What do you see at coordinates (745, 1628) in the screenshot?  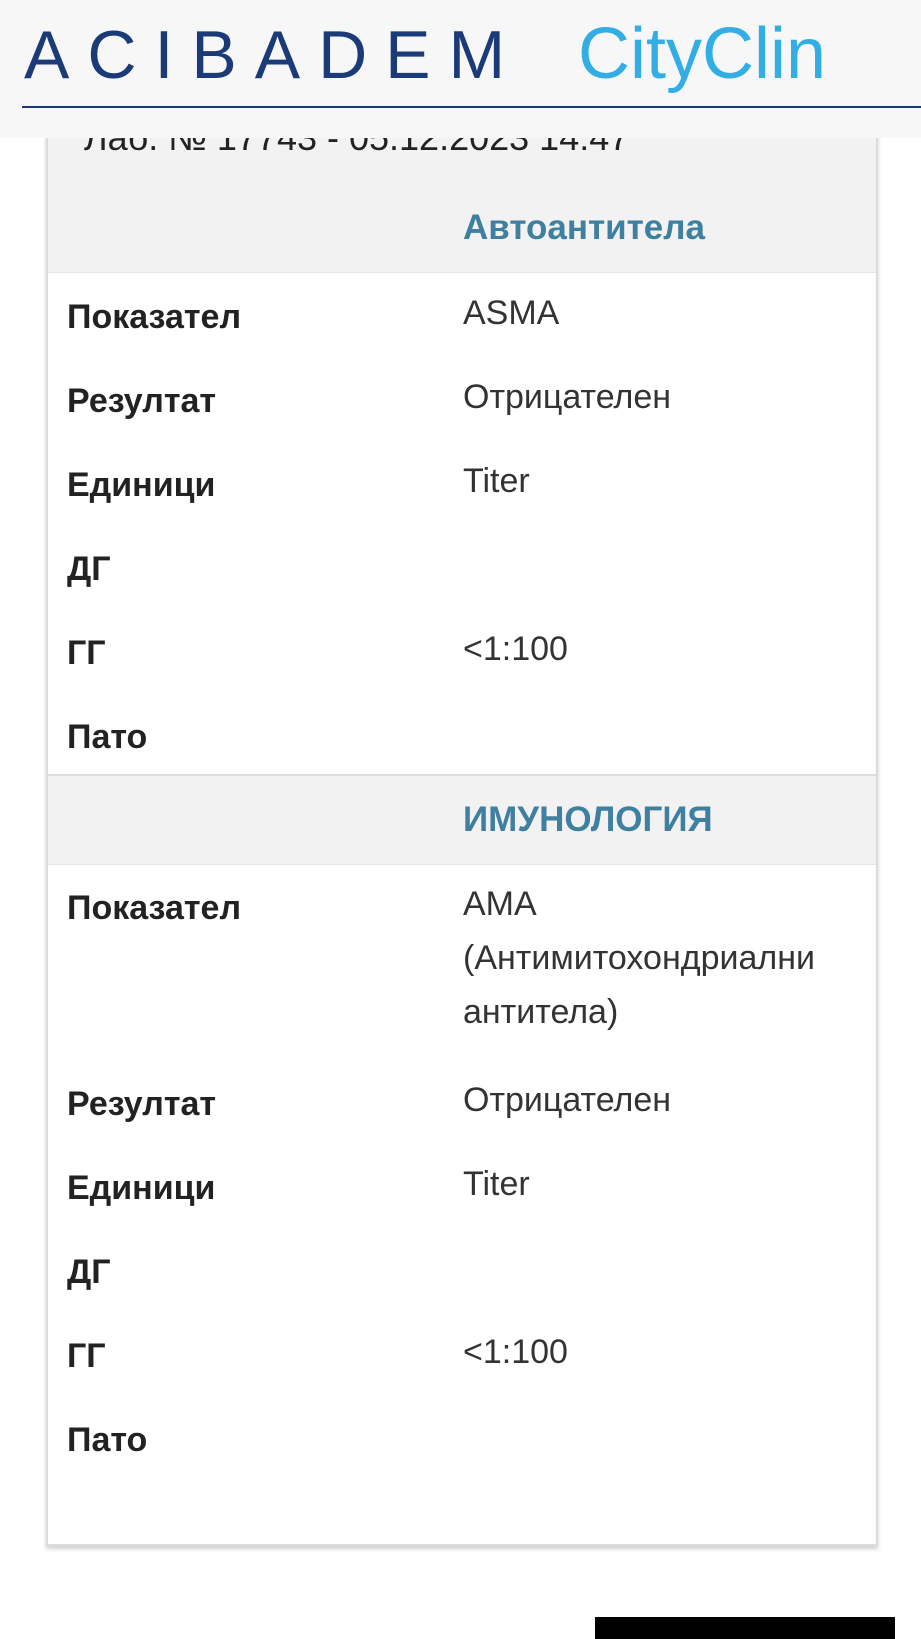 I see `bottom-black-bar` at bounding box center [745, 1628].